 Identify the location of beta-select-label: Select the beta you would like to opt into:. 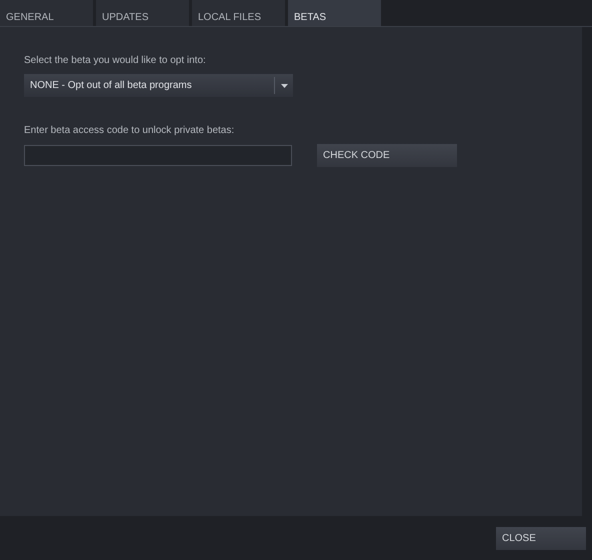
(115, 60).